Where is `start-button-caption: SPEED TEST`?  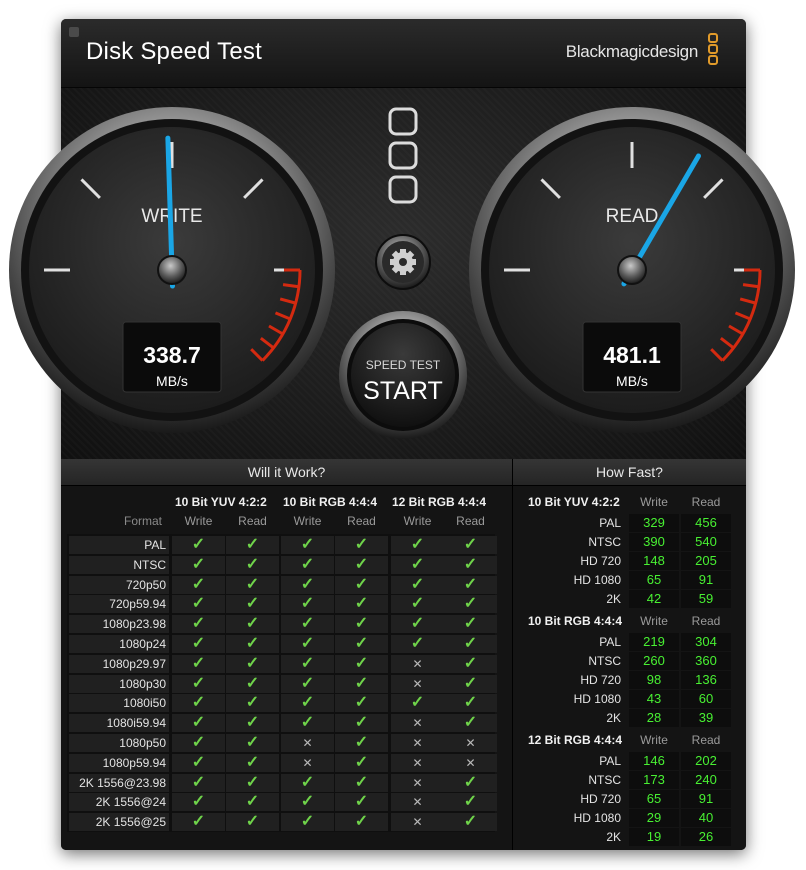 start-button-caption: SPEED TEST is located at coordinates (403, 365).